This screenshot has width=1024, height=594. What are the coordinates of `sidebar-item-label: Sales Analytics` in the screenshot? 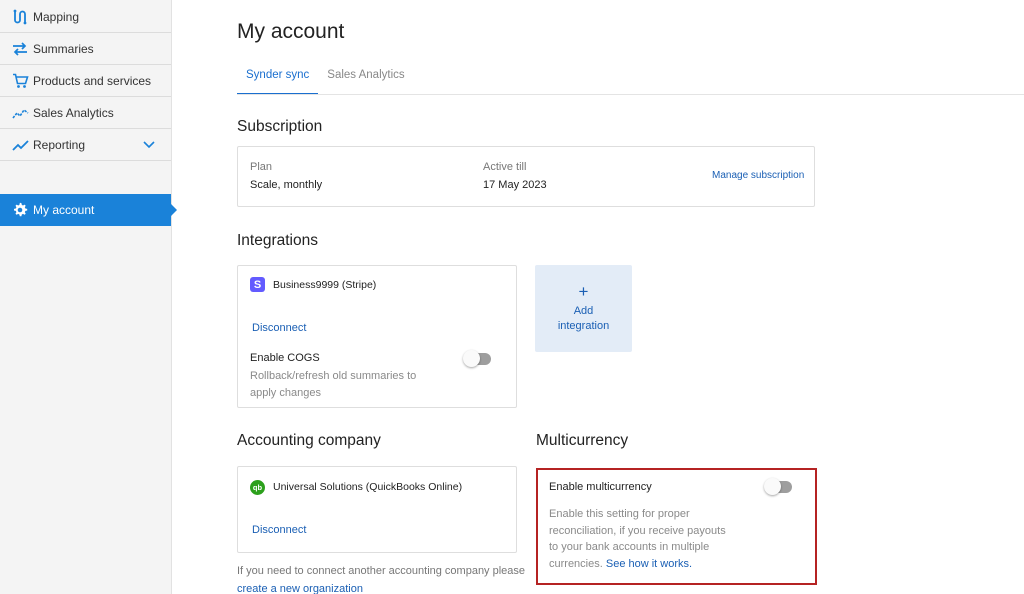 It's located at (73, 112).